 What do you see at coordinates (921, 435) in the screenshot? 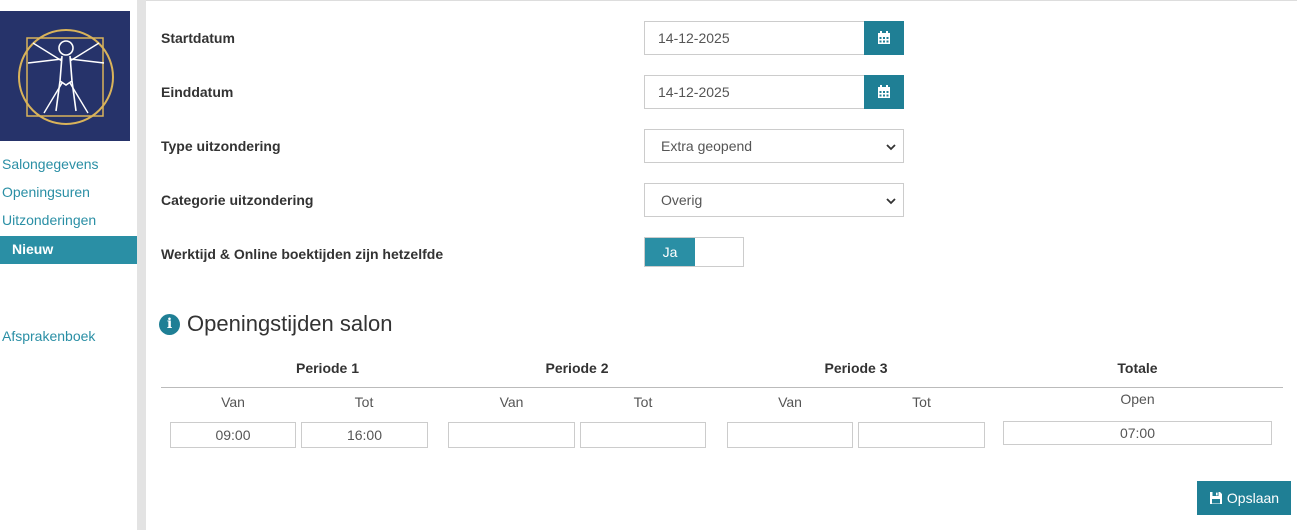
I see `p3-tot-input` at bounding box center [921, 435].